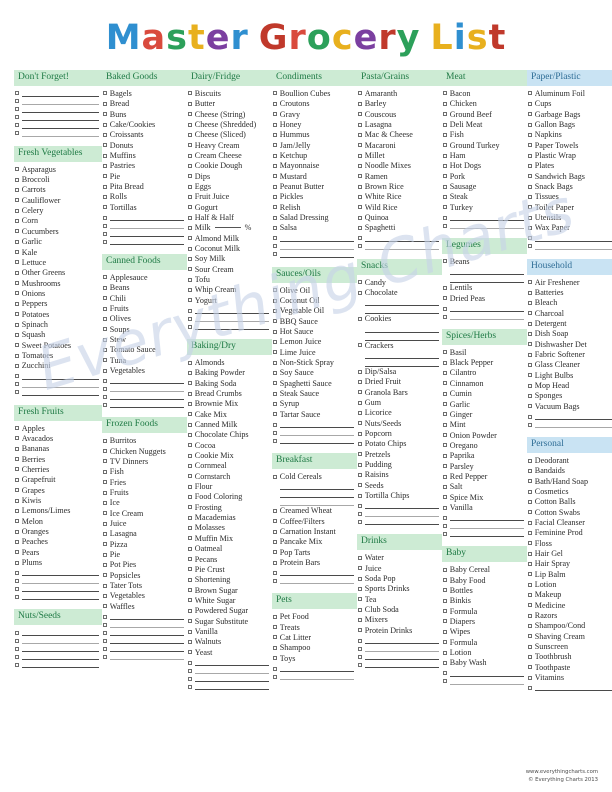  What do you see at coordinates (144, 483) in the screenshot?
I see `list-item: Fries` at bounding box center [144, 483].